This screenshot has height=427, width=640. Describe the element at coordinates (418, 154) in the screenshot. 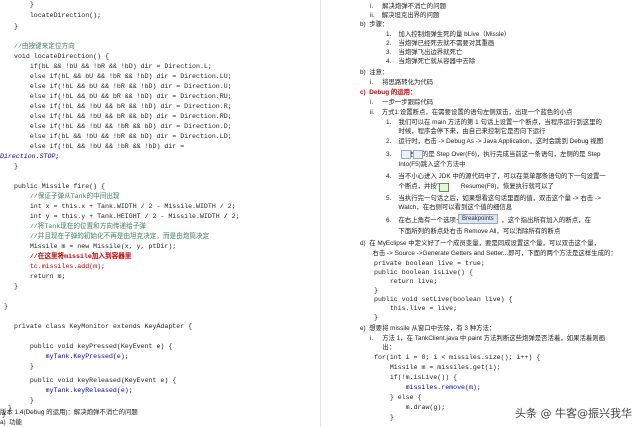

I see `step-into-icon` at that location.